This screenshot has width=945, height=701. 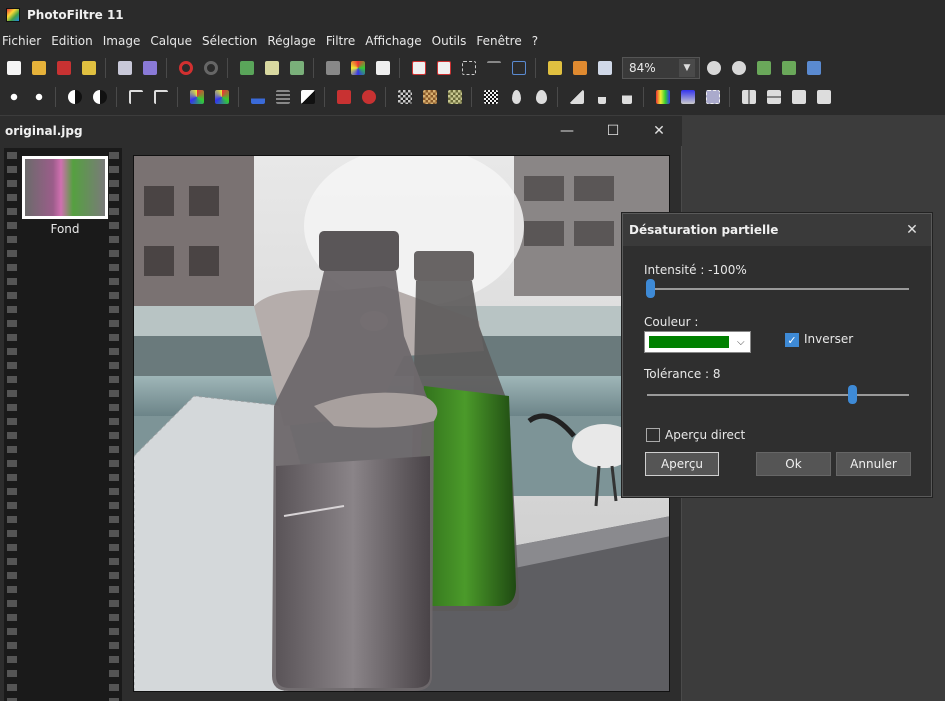 What do you see at coordinates (444, 68) in the screenshot?
I see `canvas-size-icon` at bounding box center [444, 68].